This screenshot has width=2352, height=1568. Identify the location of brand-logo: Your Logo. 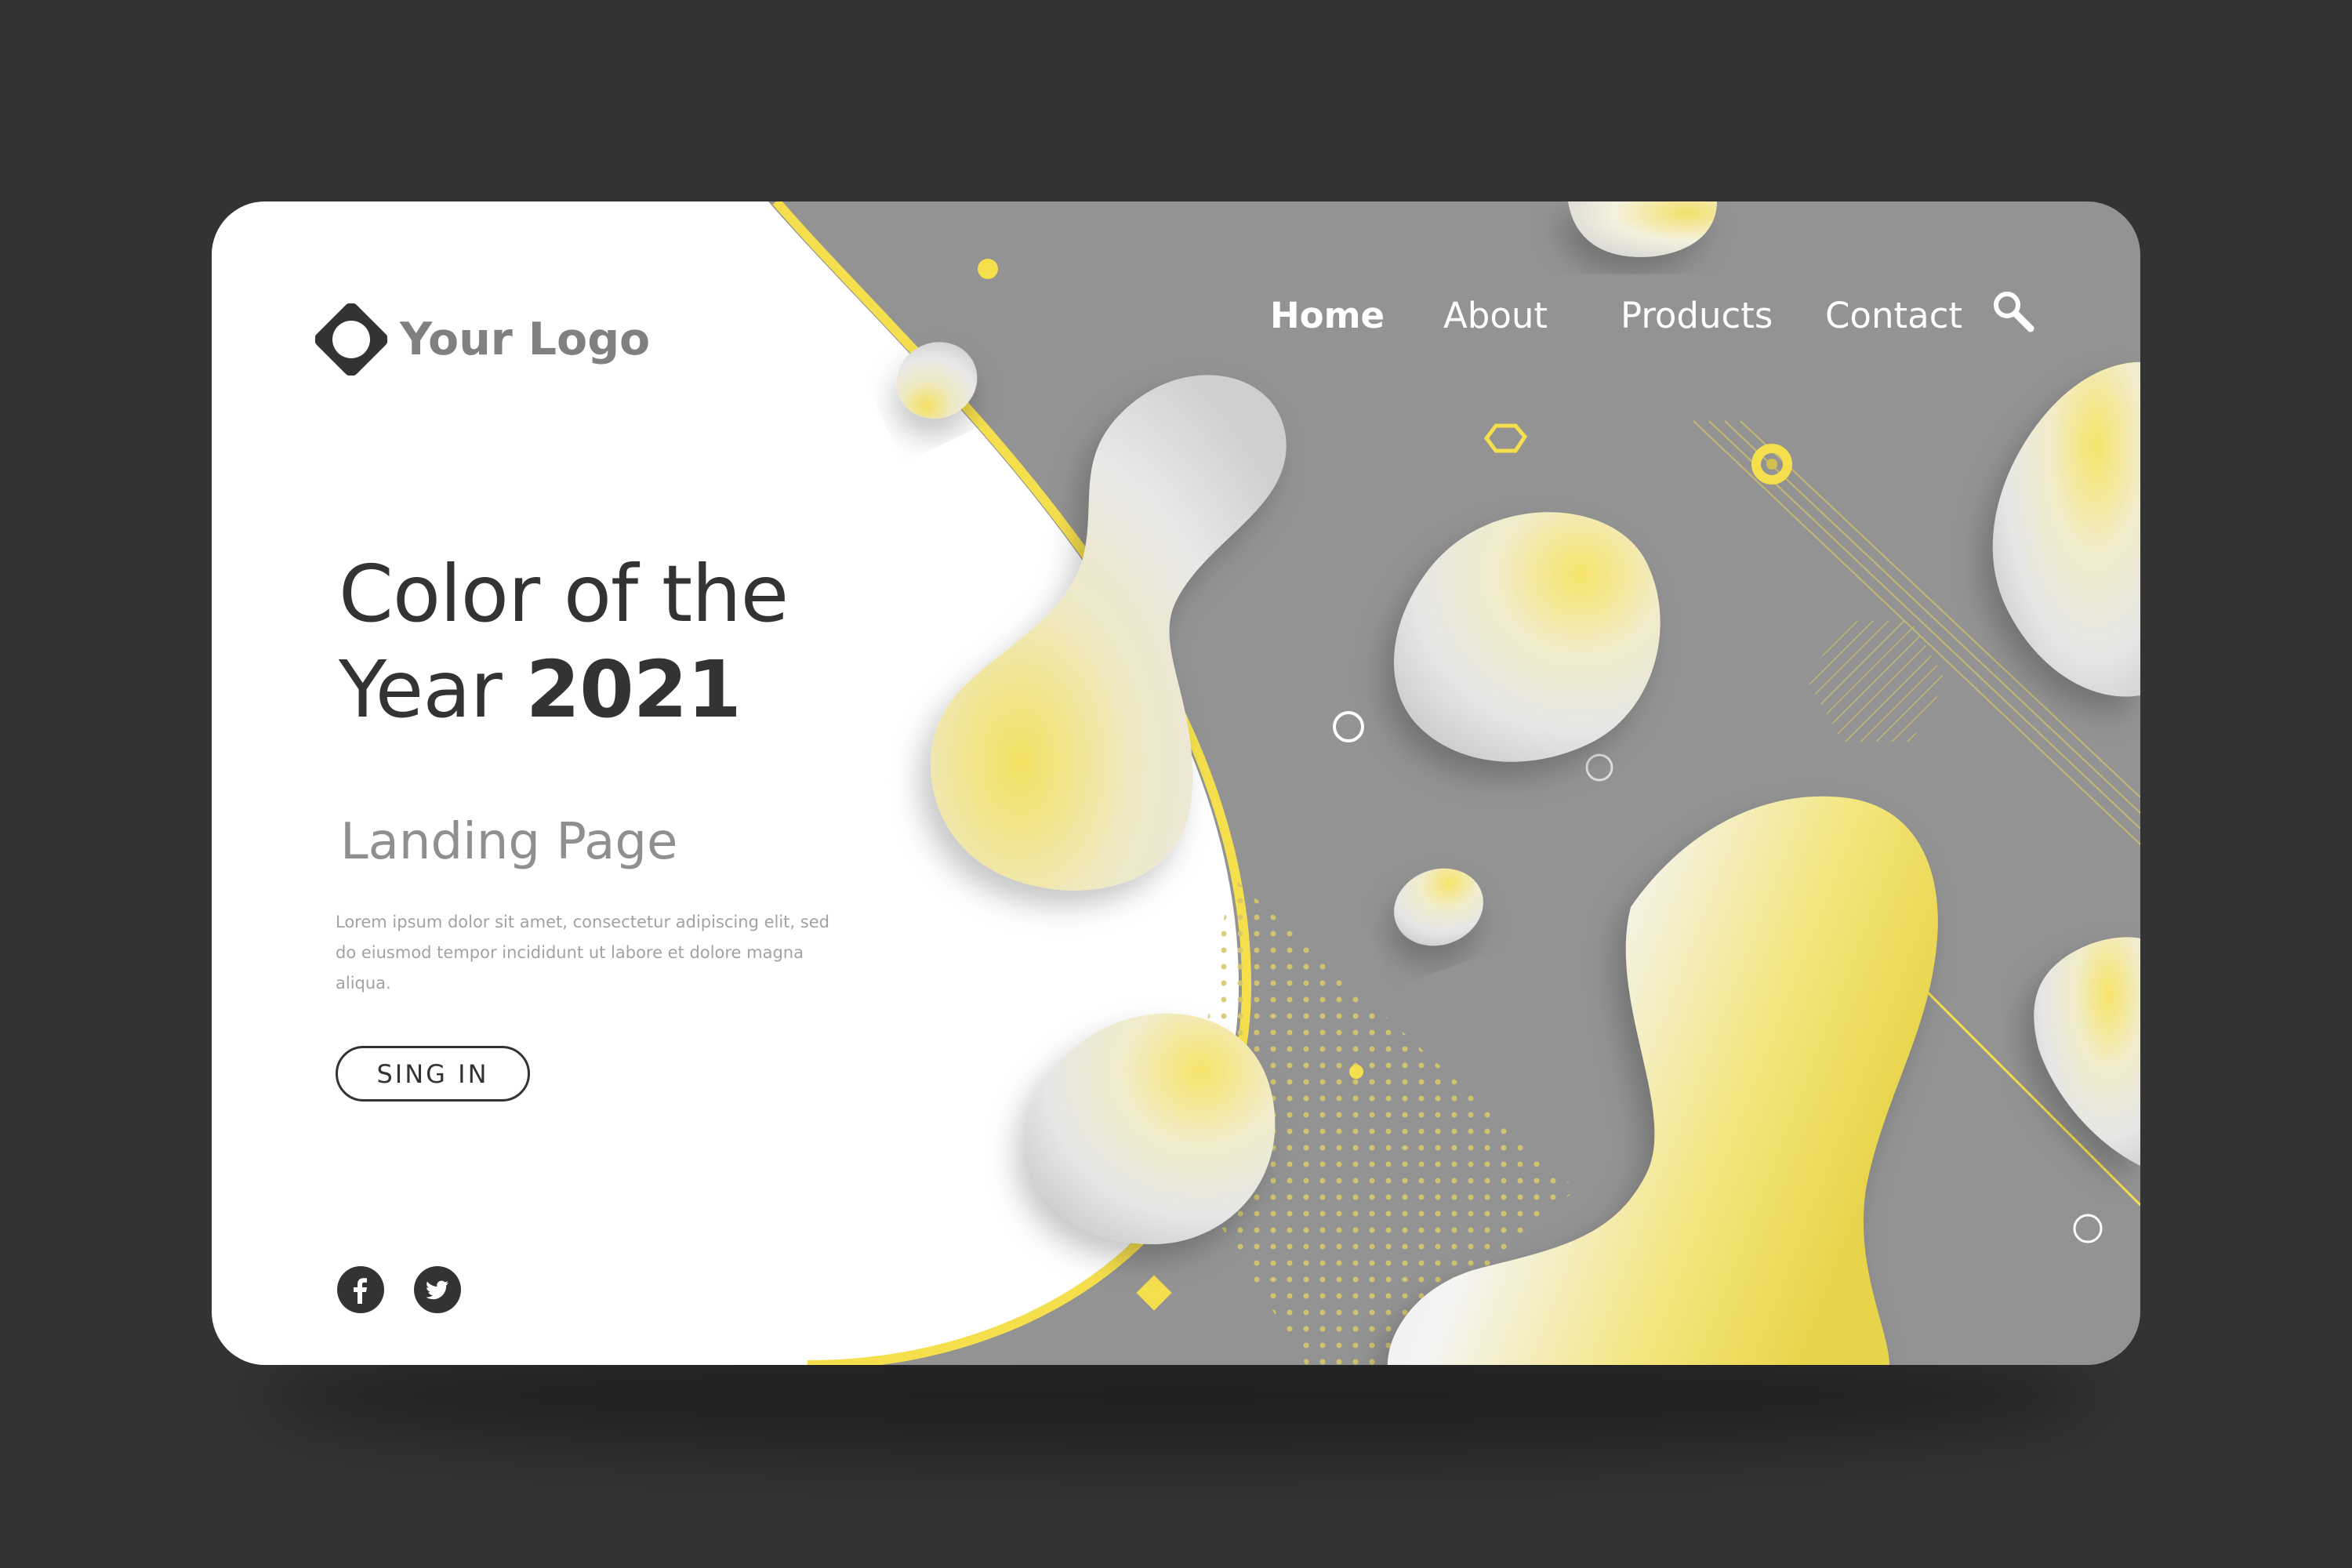
(482, 339).